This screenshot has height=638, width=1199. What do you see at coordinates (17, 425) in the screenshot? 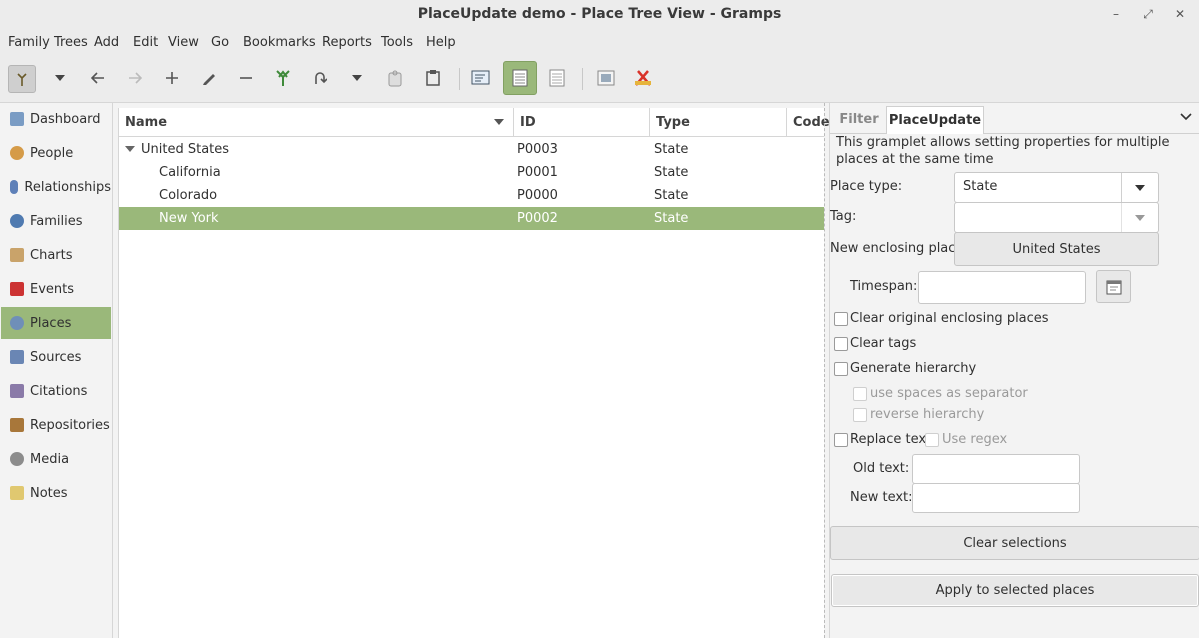
I see `repository-icon` at bounding box center [17, 425].